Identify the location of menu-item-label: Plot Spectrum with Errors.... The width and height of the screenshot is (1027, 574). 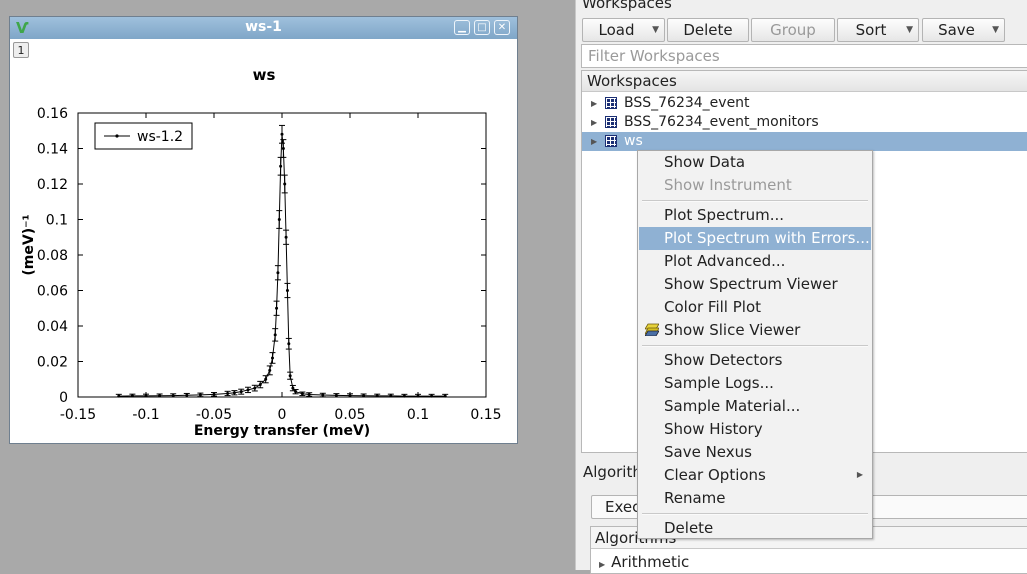
(767, 238).